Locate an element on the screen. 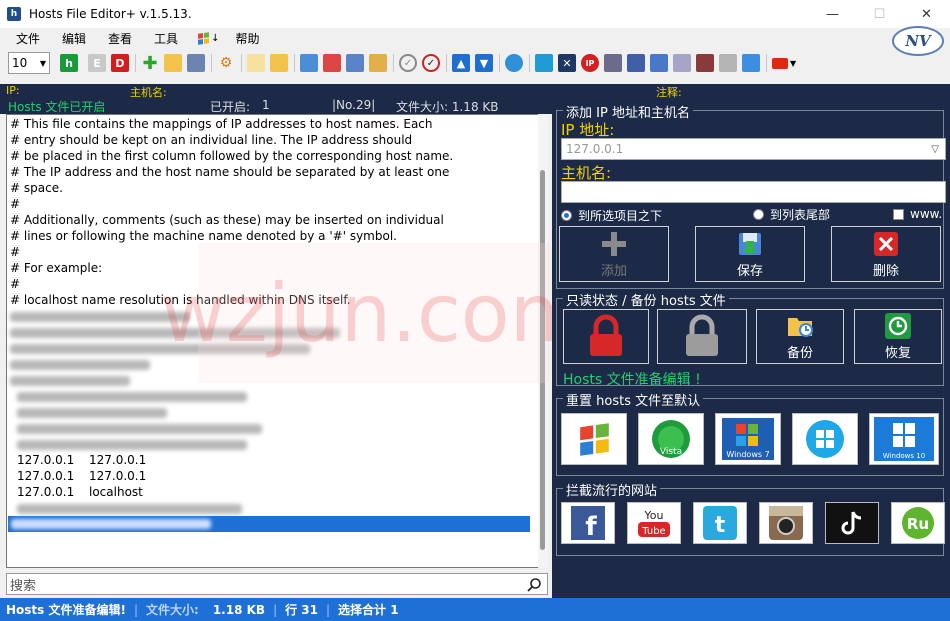 This screenshot has height=621, width=950. block-x-icon: ✕ is located at coordinates (567, 63).